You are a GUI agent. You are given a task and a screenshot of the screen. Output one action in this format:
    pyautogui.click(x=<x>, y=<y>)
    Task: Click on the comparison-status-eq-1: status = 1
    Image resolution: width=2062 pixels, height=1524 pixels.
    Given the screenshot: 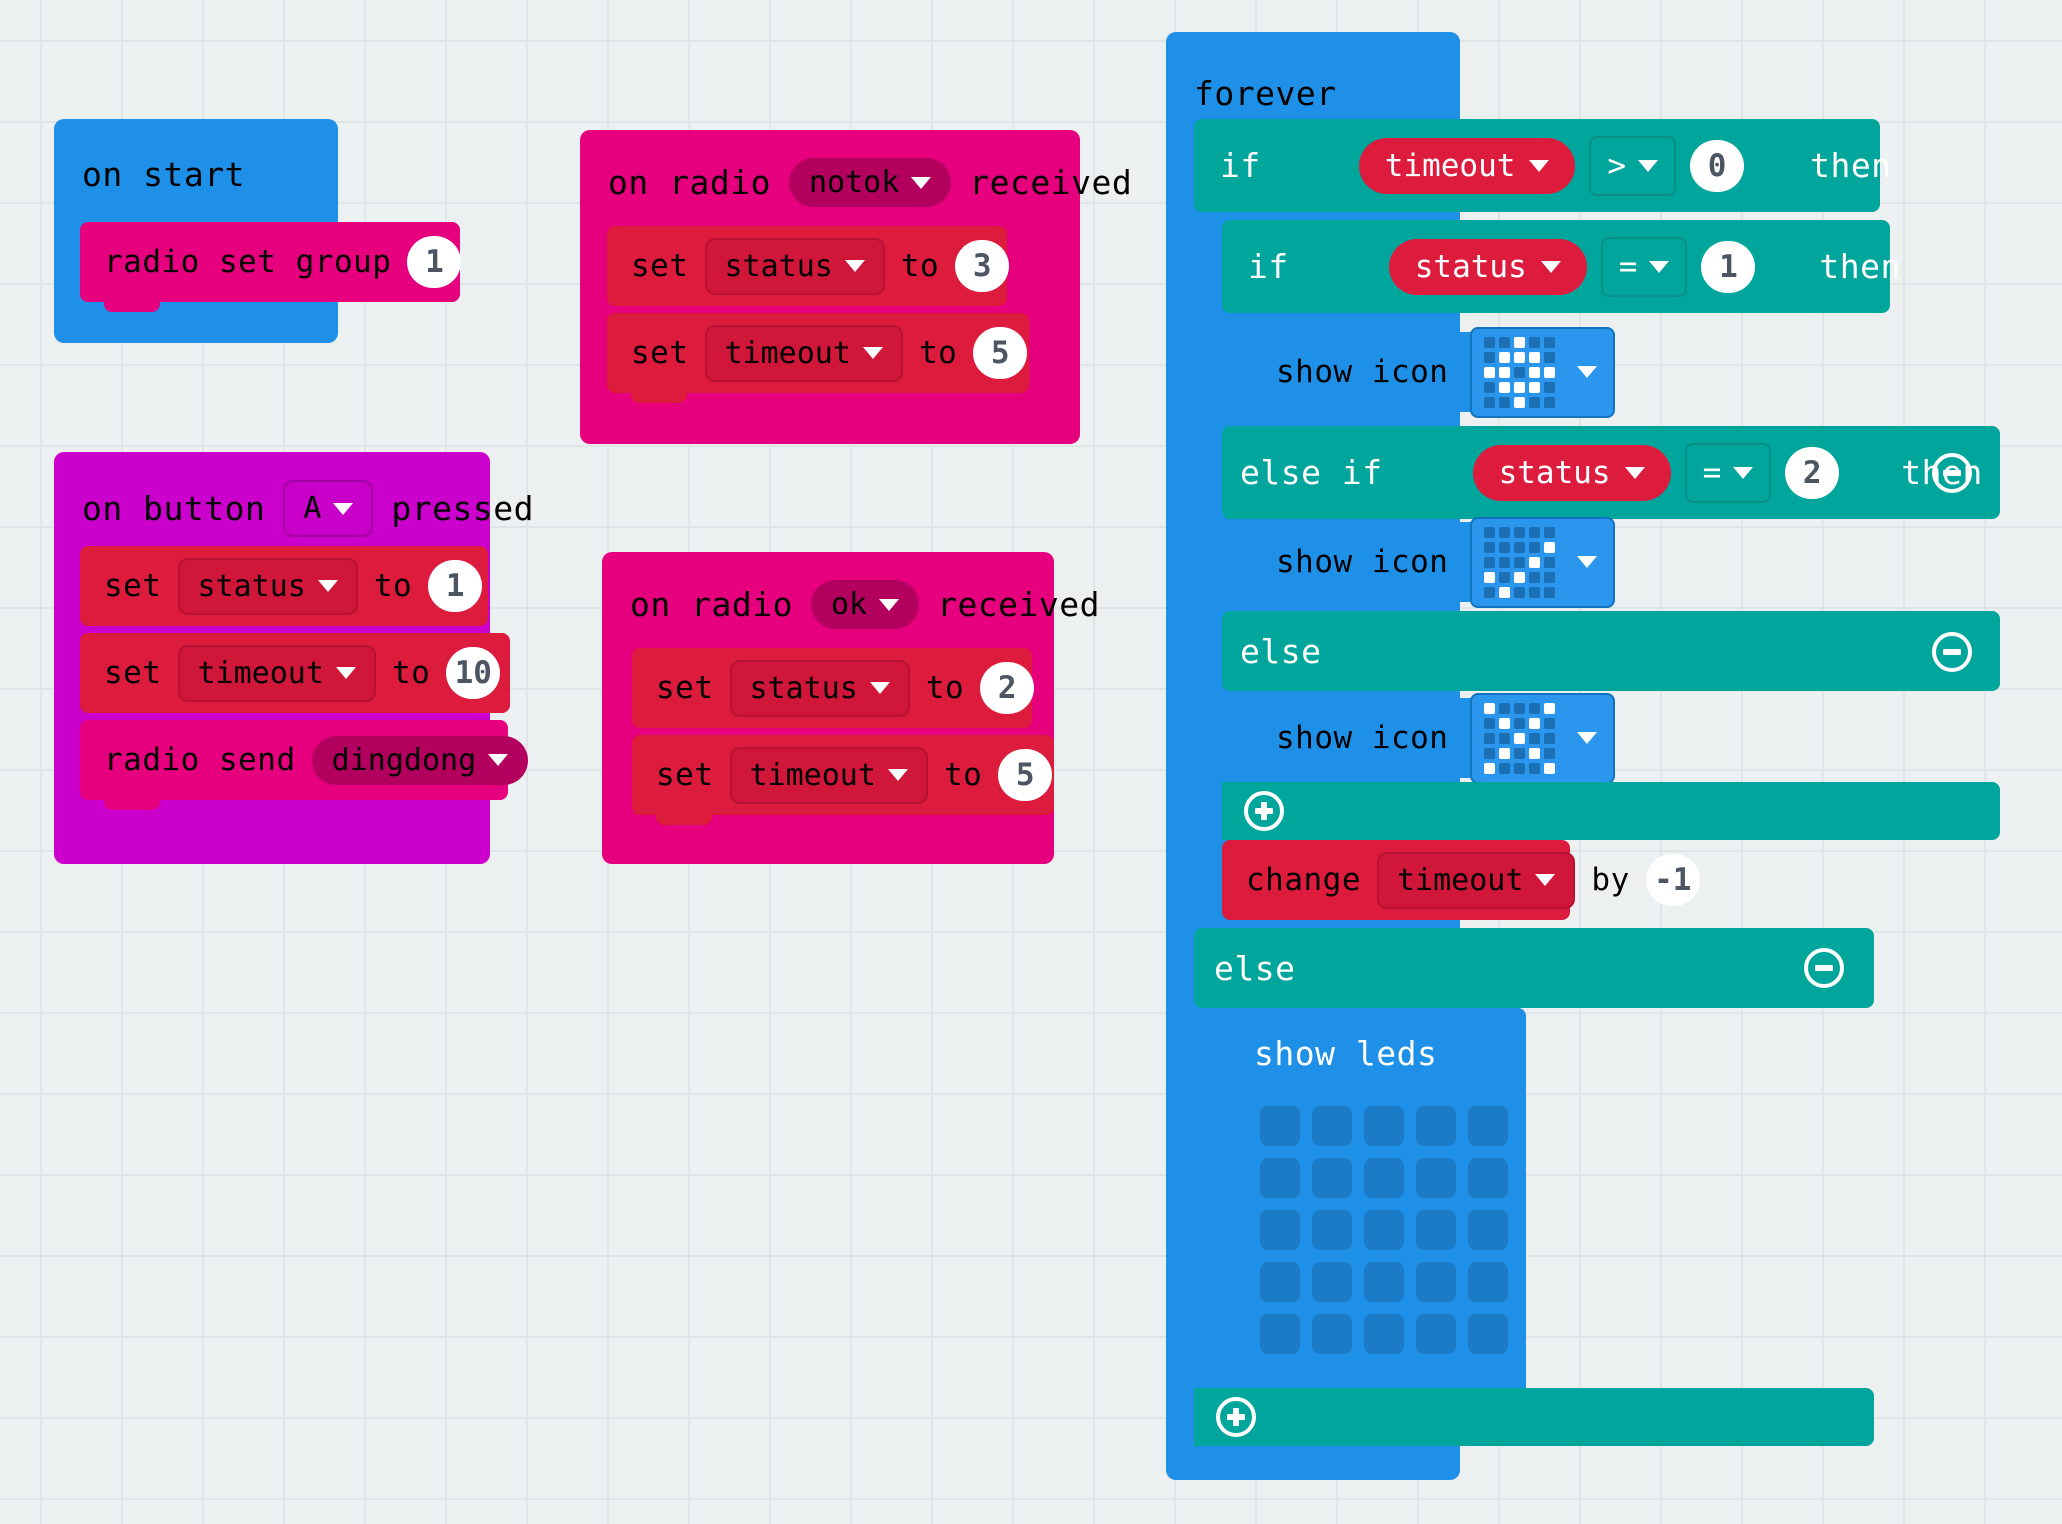 What is the action you would take?
    pyautogui.click(x=1558, y=267)
    